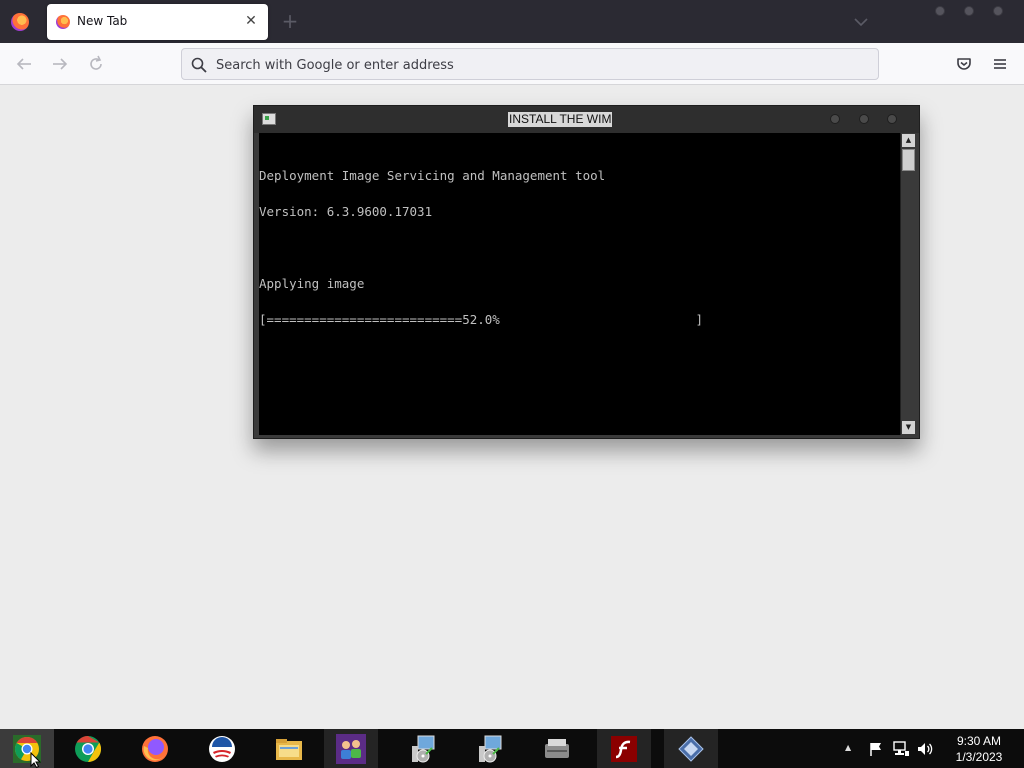 The image size is (1024, 768). I want to click on action-center-flag-icon, so click(876, 749).